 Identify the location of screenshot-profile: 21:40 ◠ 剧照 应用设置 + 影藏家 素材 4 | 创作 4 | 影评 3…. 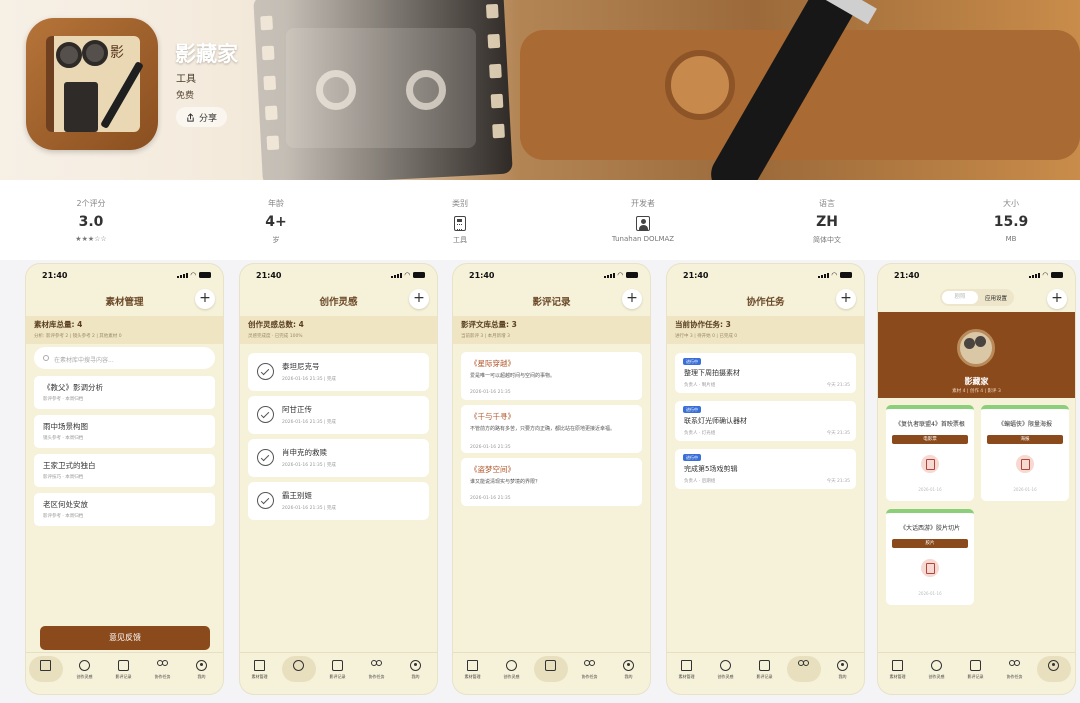
(976, 479).